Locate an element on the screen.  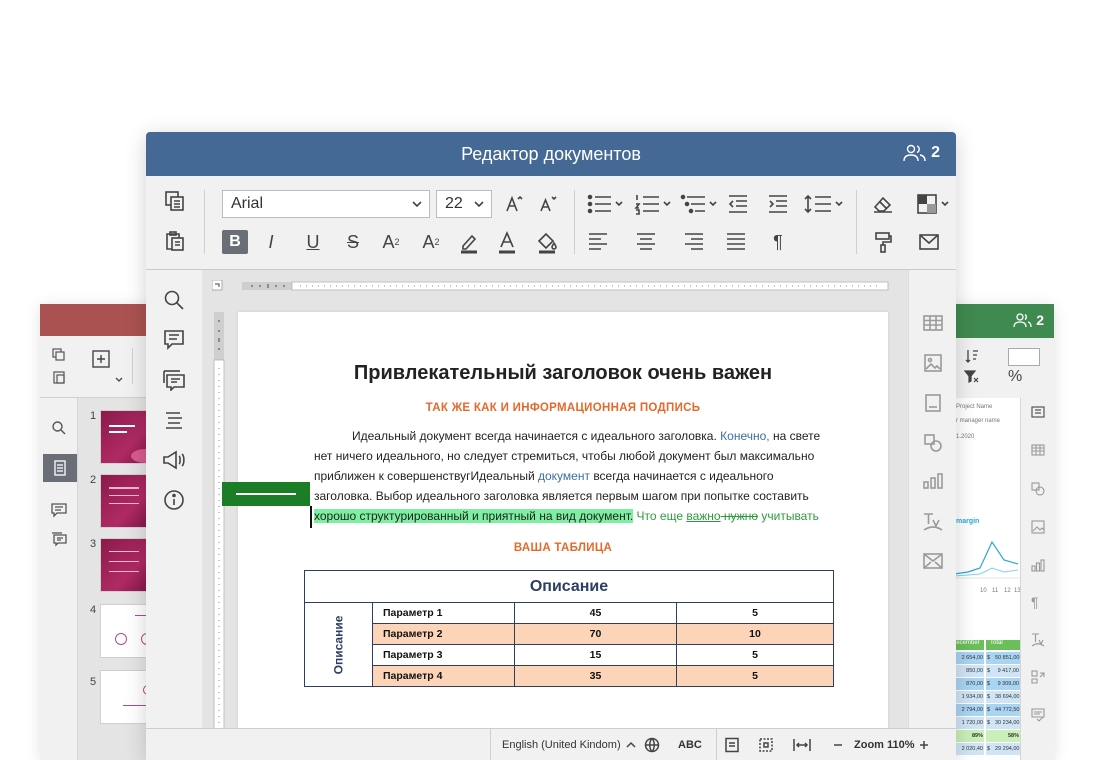
sort-icon is located at coordinates (972, 356).